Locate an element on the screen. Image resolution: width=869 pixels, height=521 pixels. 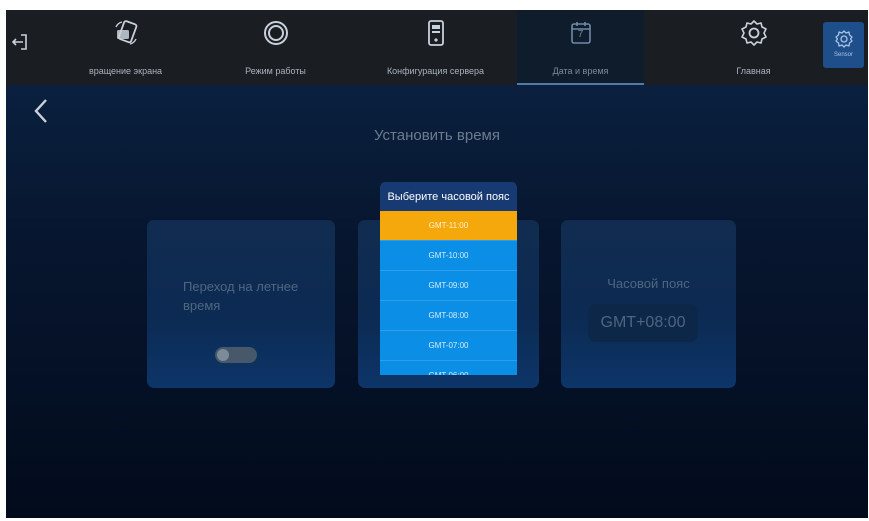
sensor-button: Sensor is located at coordinates (843, 45).